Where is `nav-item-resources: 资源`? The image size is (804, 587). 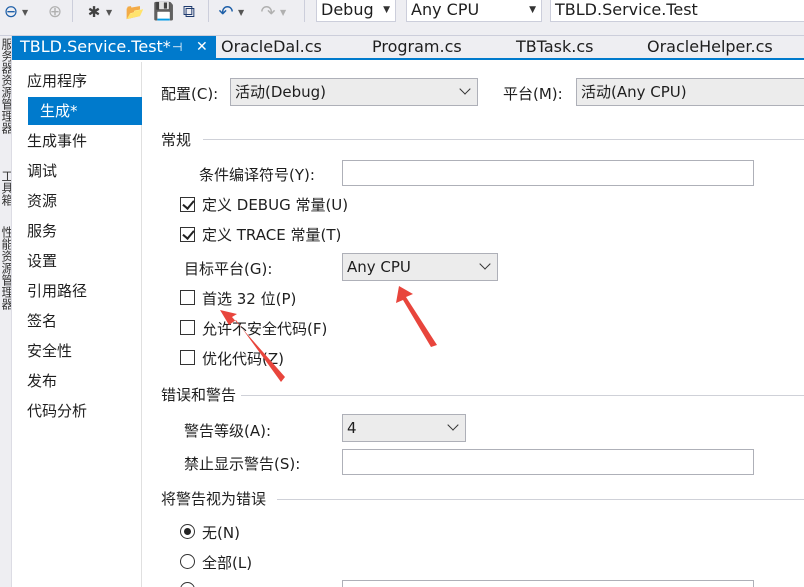
nav-item-resources: 资源 is located at coordinates (84, 201).